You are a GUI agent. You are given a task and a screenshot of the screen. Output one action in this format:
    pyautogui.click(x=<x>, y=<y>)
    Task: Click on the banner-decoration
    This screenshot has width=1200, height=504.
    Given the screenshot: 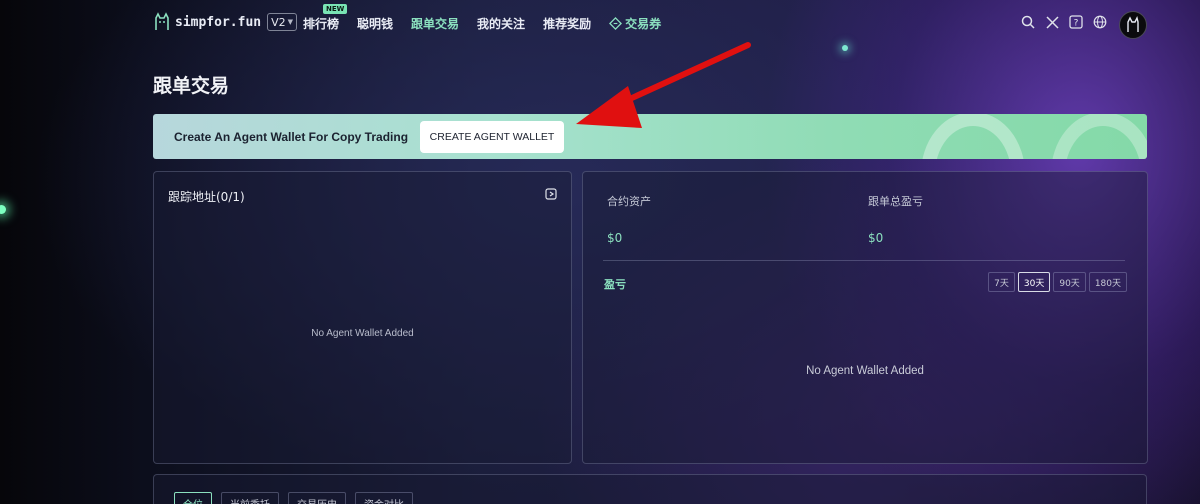 What is the action you would take?
    pyautogui.click(x=1034, y=136)
    